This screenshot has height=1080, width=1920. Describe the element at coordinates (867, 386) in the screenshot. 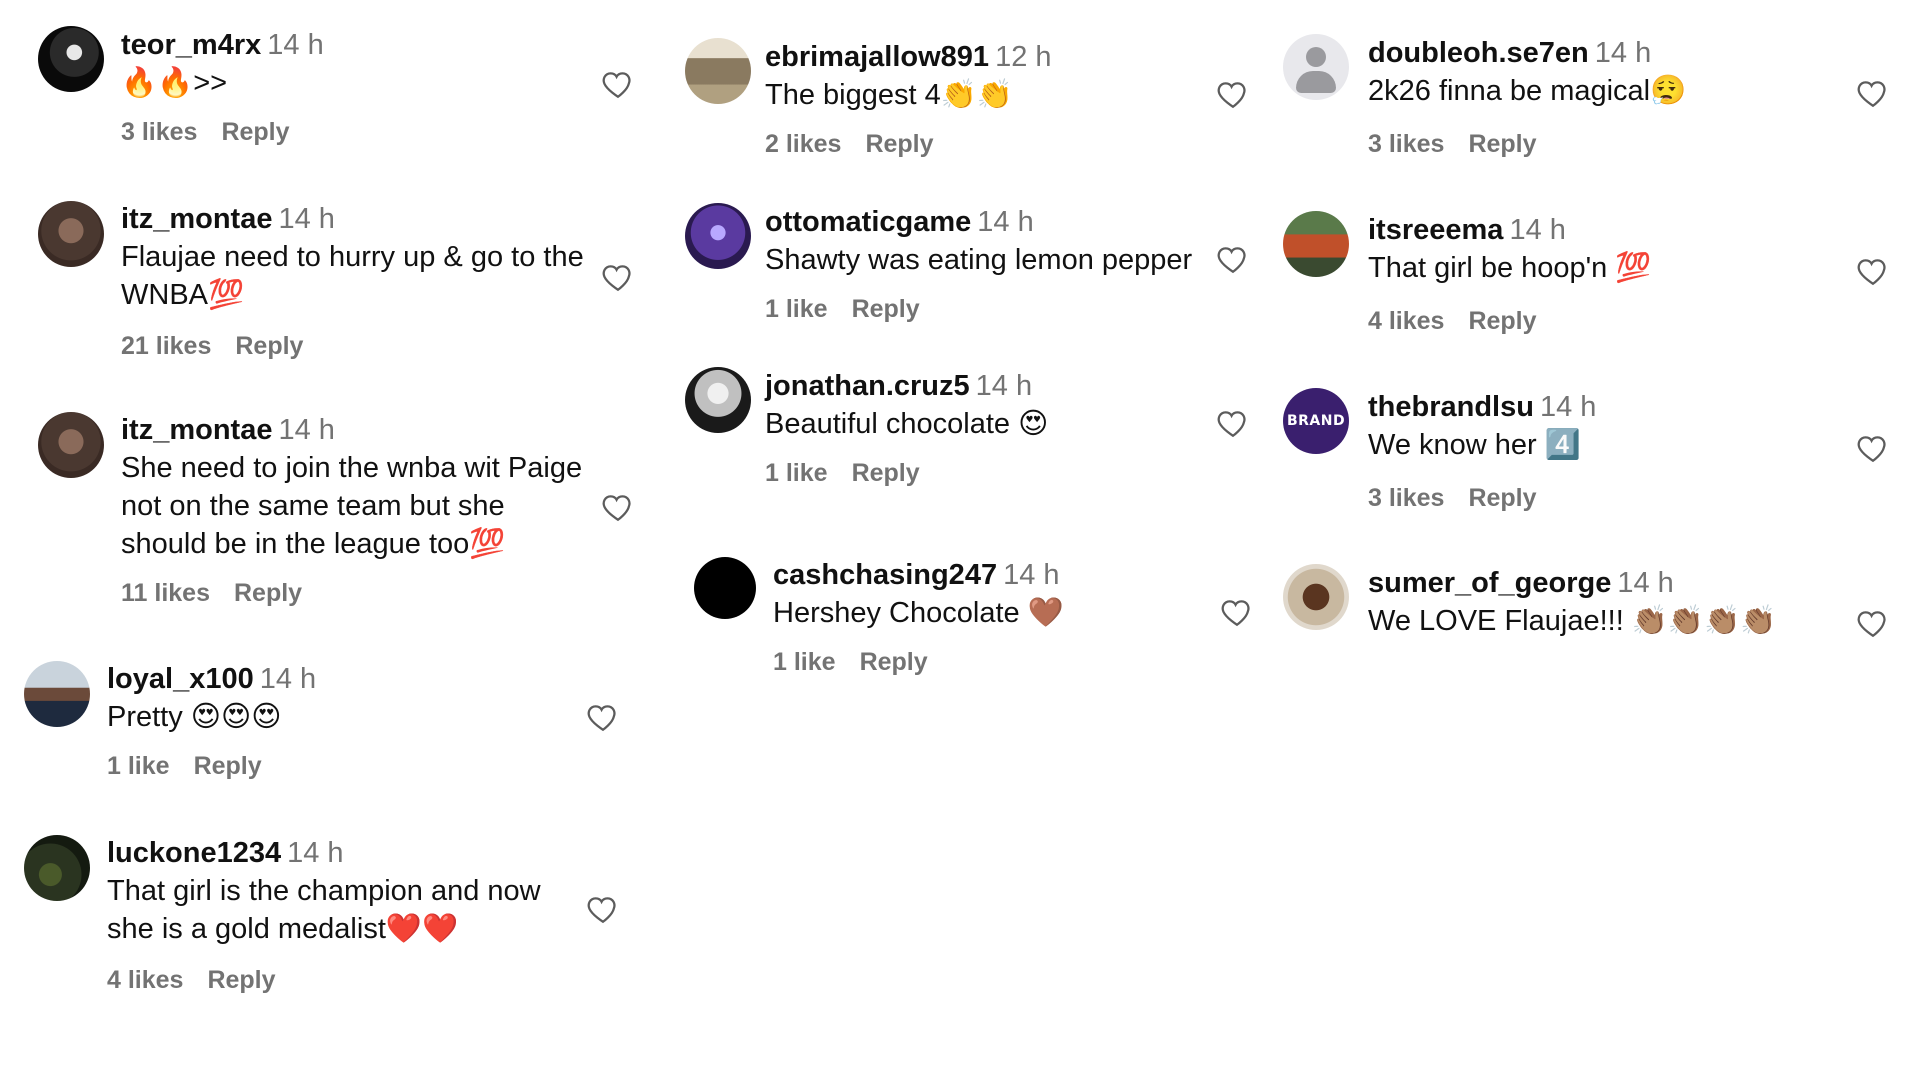

I see `username: jonathan.cruz5` at that location.